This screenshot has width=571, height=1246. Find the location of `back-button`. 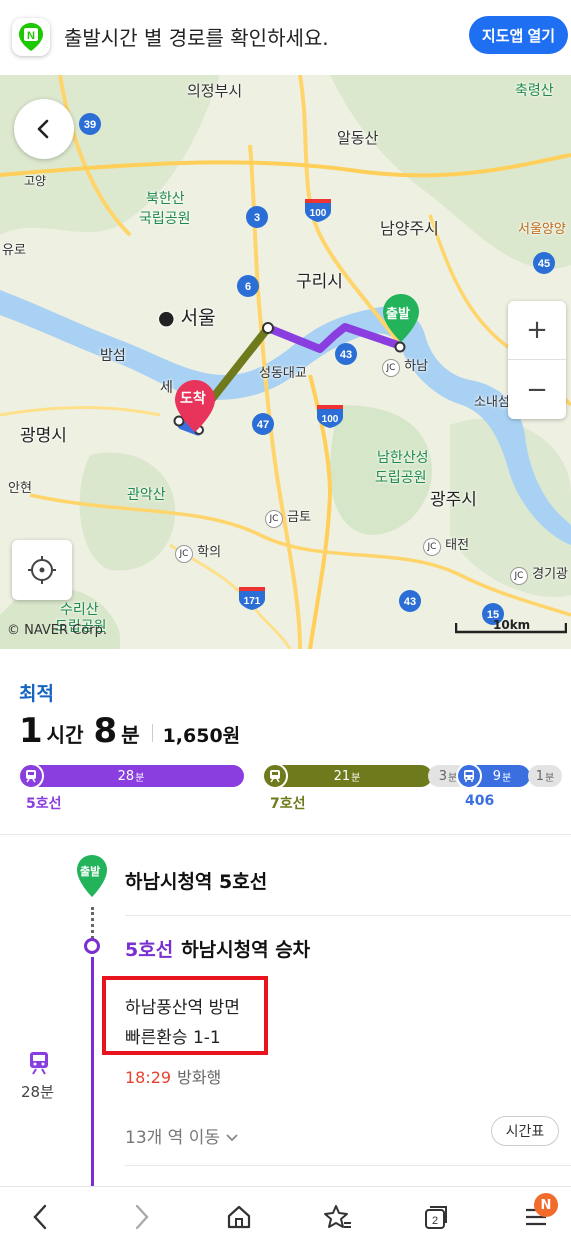

back-button is located at coordinates (44, 129).